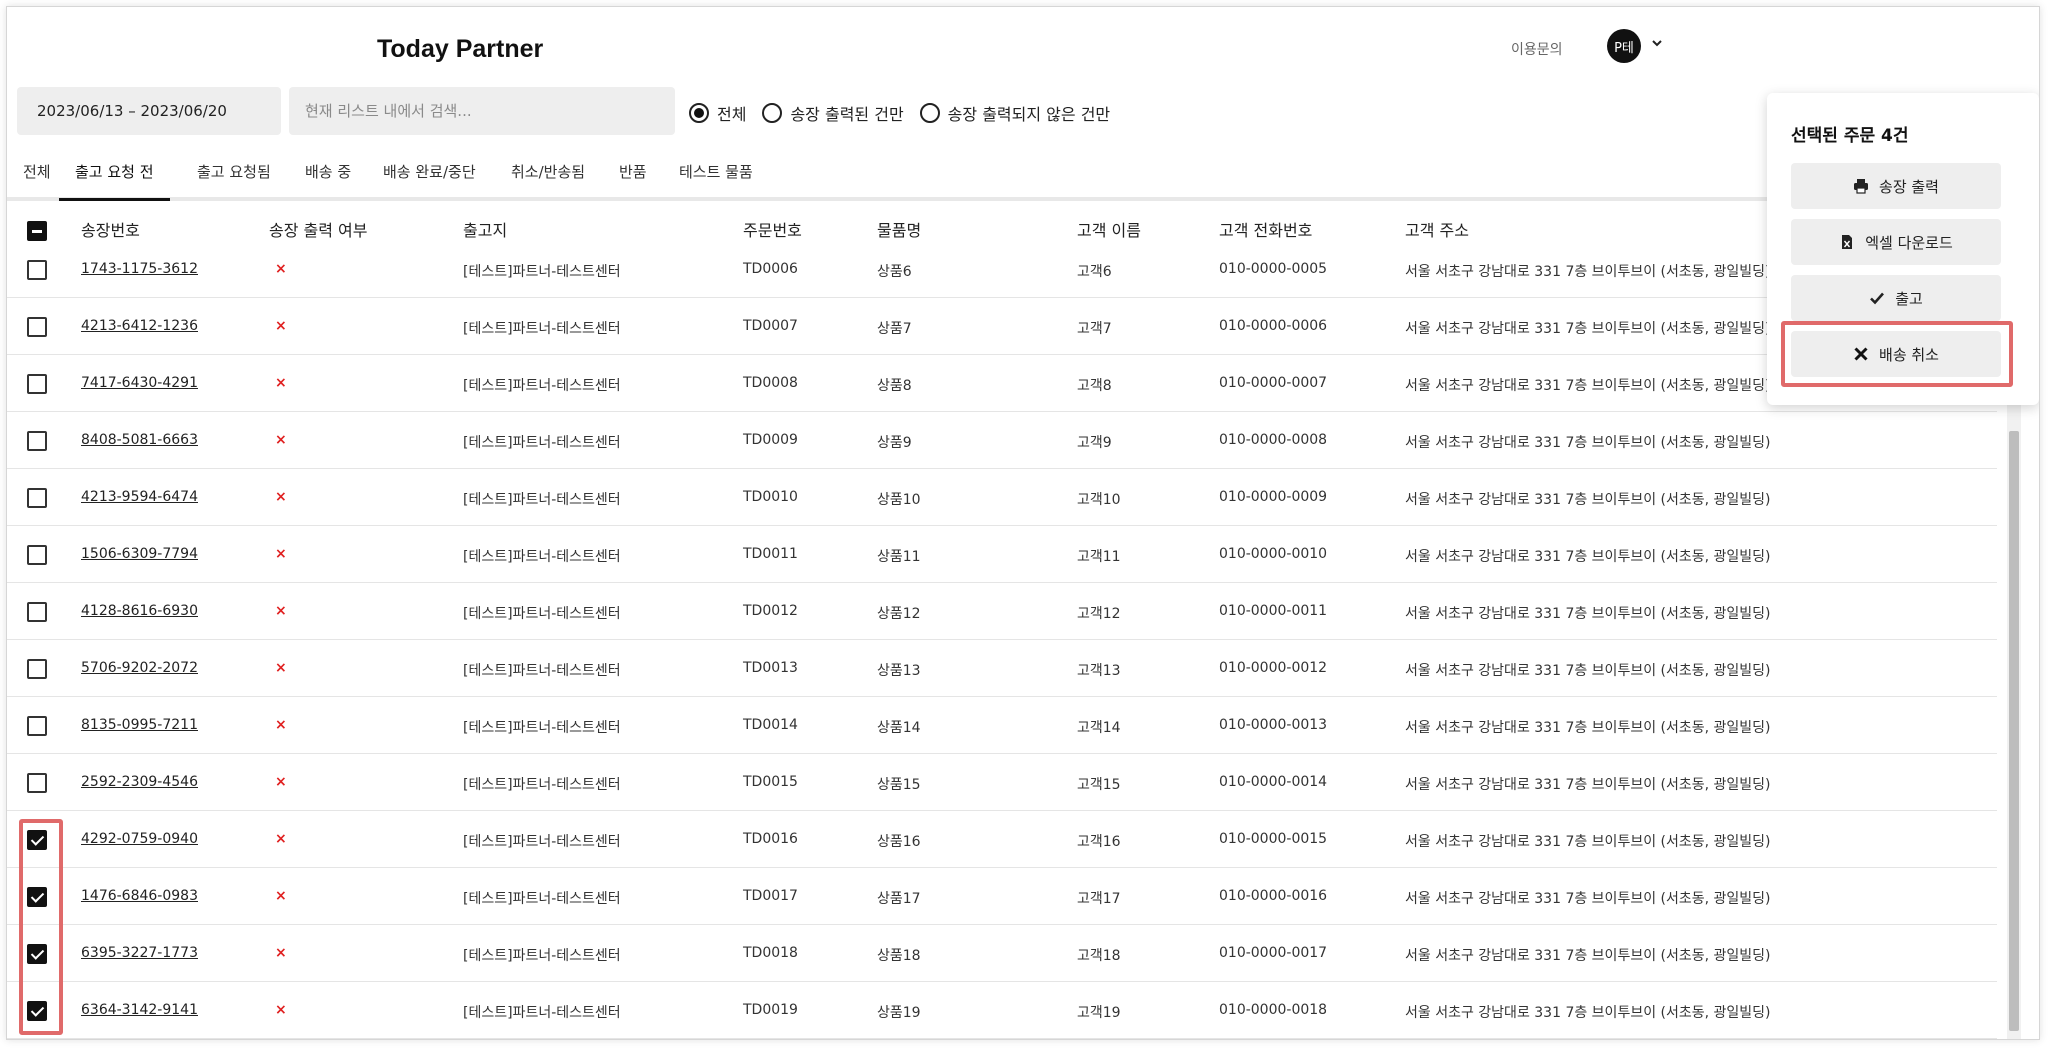 This screenshot has height=1049, width=2048. I want to click on tab-all: 전체, so click(37, 178).